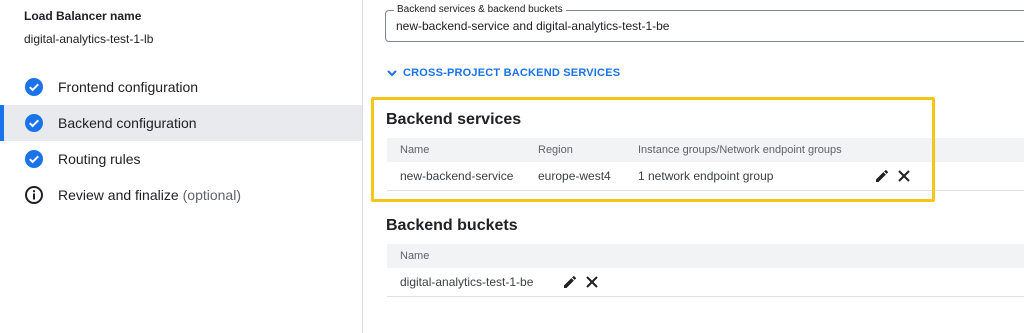 Image resolution: width=1024 pixels, height=333 pixels. Describe the element at coordinates (574, 176) in the screenshot. I see `backend-service-region: europe-west4` at that location.